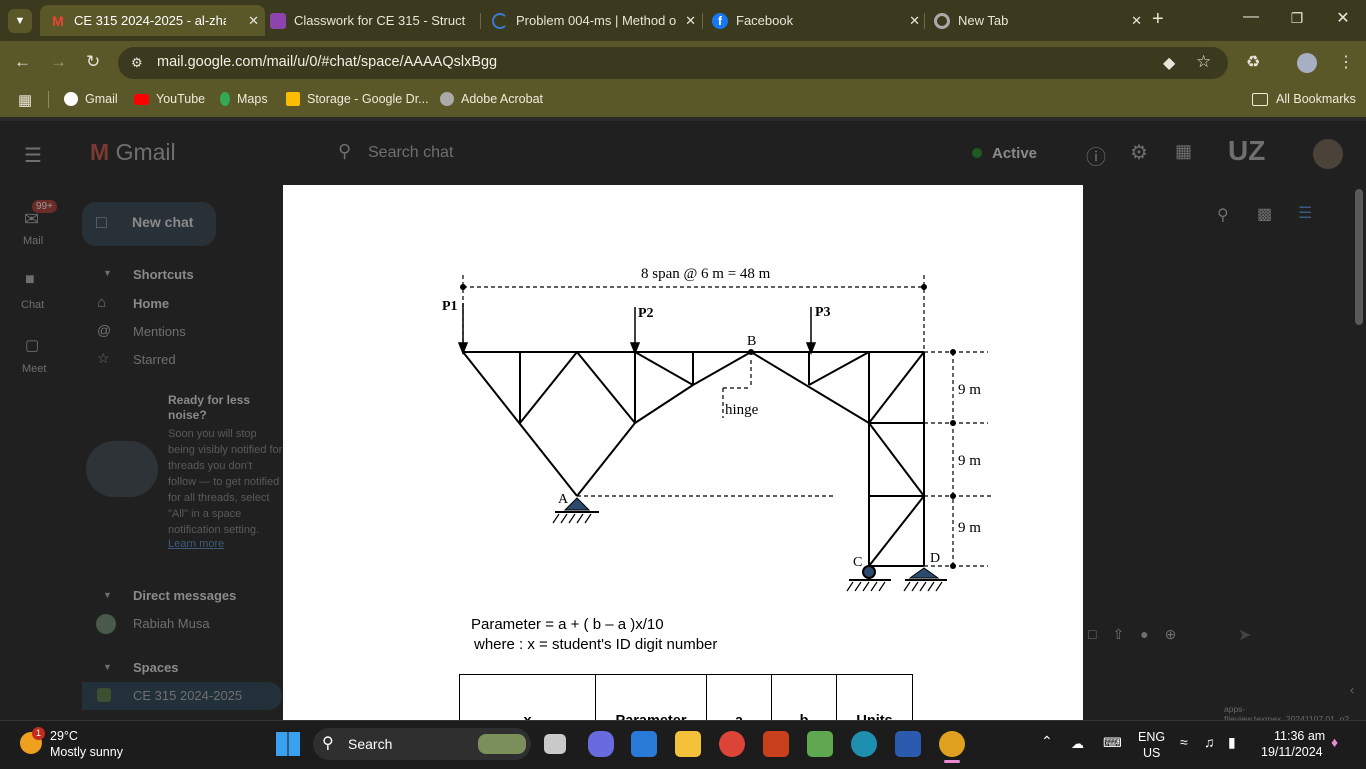  What do you see at coordinates (1151, 737) in the screenshot?
I see `language-top: ENG` at bounding box center [1151, 737].